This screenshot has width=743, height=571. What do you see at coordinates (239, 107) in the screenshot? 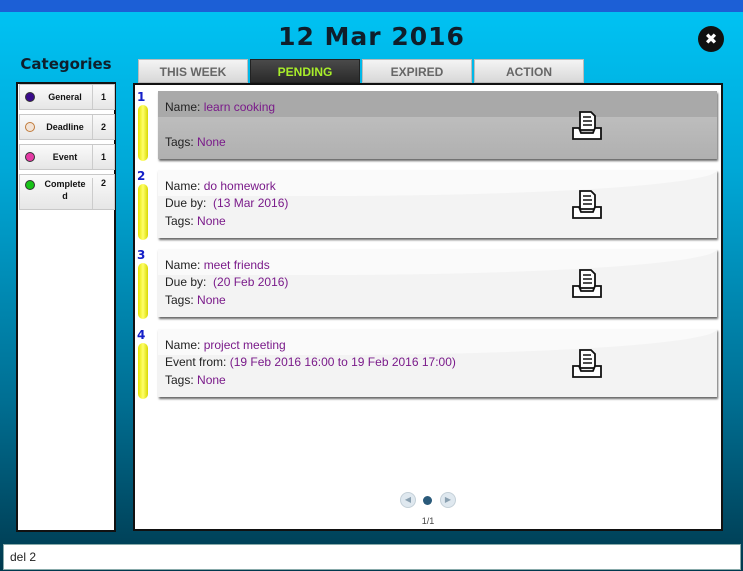
I see `task-name: learn cooking` at bounding box center [239, 107].